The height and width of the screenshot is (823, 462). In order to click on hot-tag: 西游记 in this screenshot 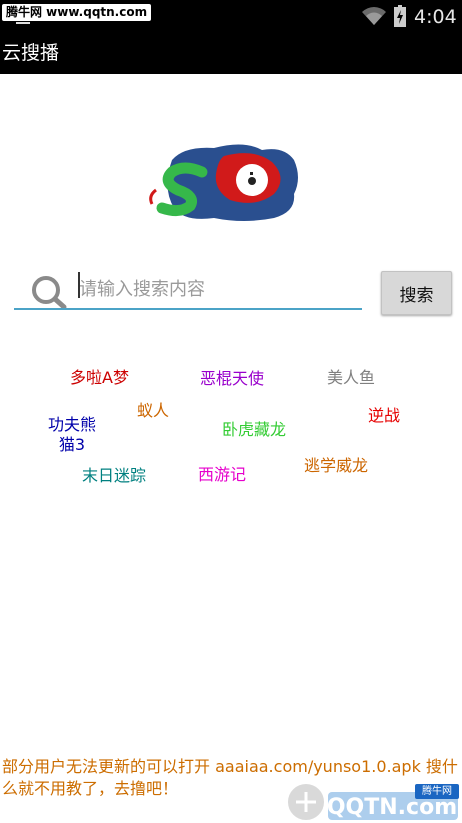, I will do `click(222, 475)`.